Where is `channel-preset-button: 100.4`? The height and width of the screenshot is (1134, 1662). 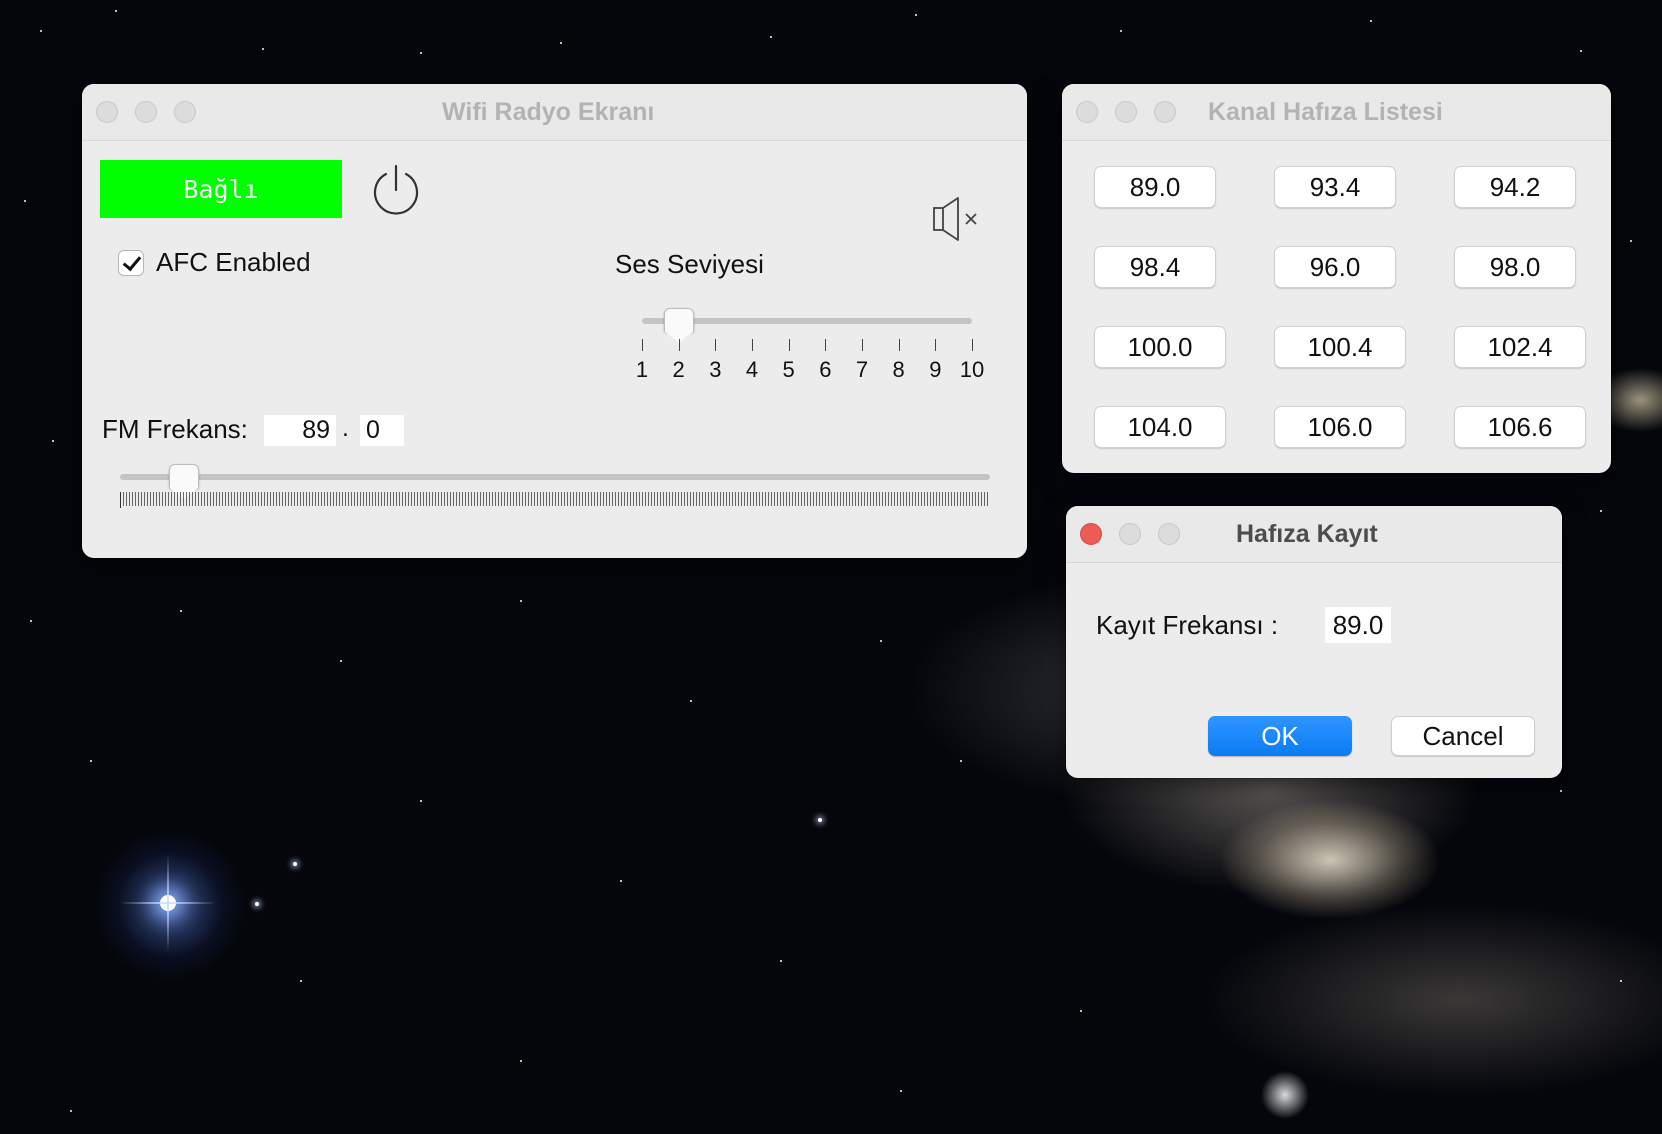 channel-preset-button: 100.4 is located at coordinates (1340, 347).